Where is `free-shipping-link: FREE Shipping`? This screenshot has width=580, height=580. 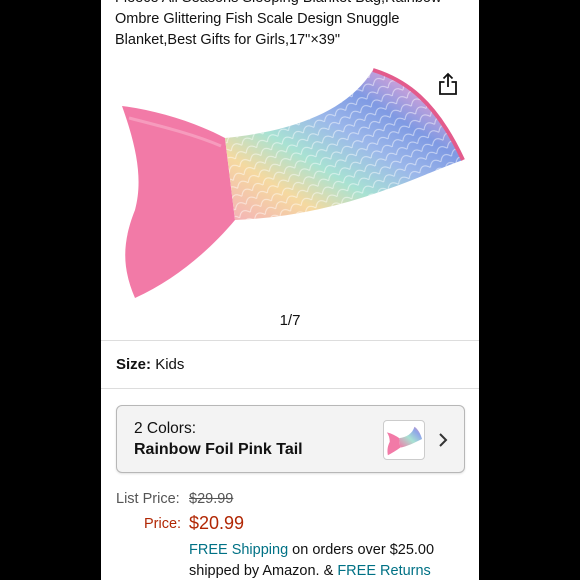
free-shipping-link: FREE Shipping is located at coordinates (238, 550).